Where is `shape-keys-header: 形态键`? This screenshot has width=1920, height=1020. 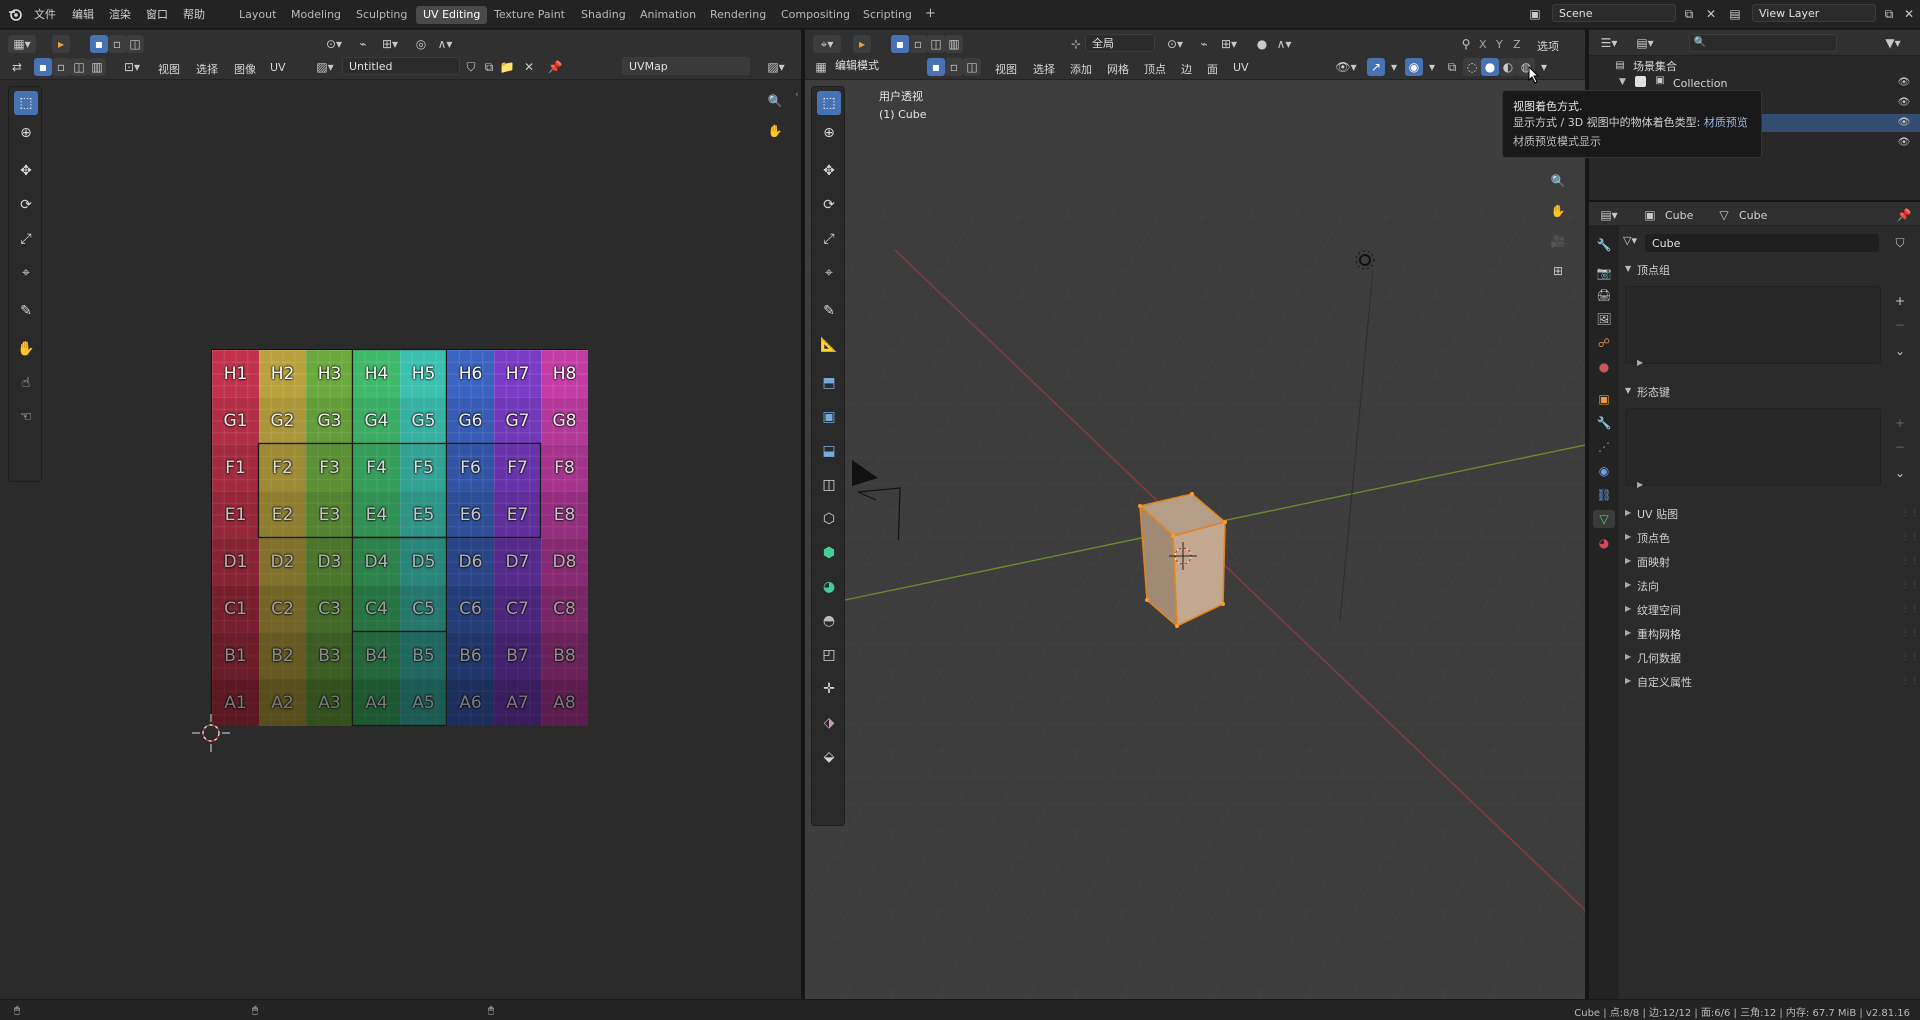
shape-keys-header: 形态键 is located at coordinates (1653, 392).